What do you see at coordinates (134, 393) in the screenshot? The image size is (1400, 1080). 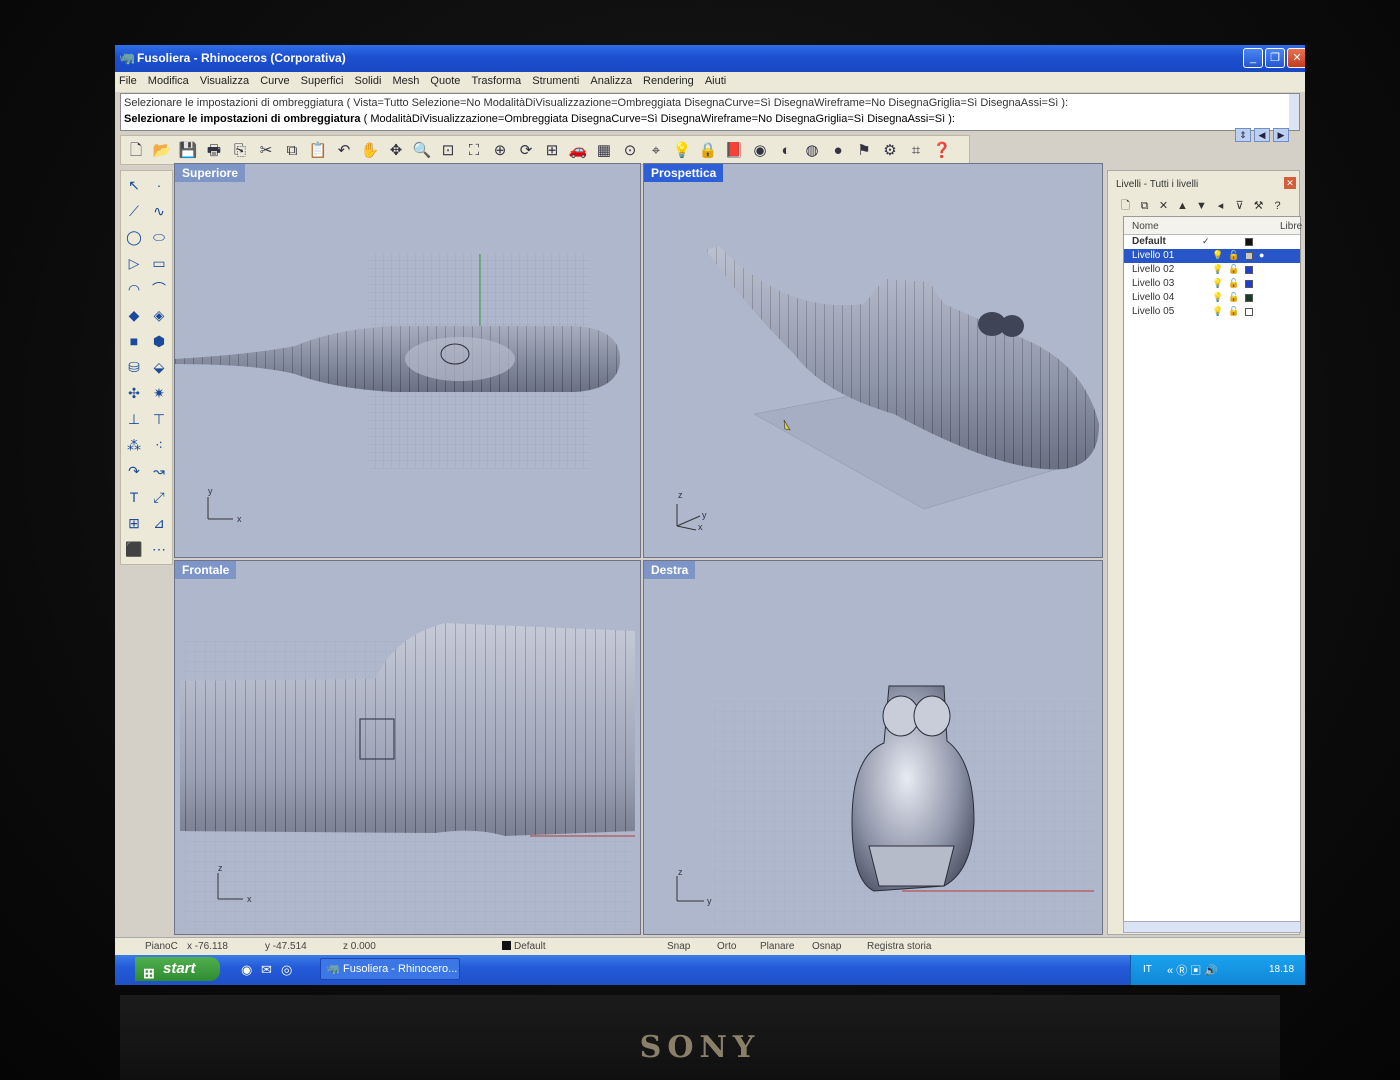 I see `transform-icon: ✣` at bounding box center [134, 393].